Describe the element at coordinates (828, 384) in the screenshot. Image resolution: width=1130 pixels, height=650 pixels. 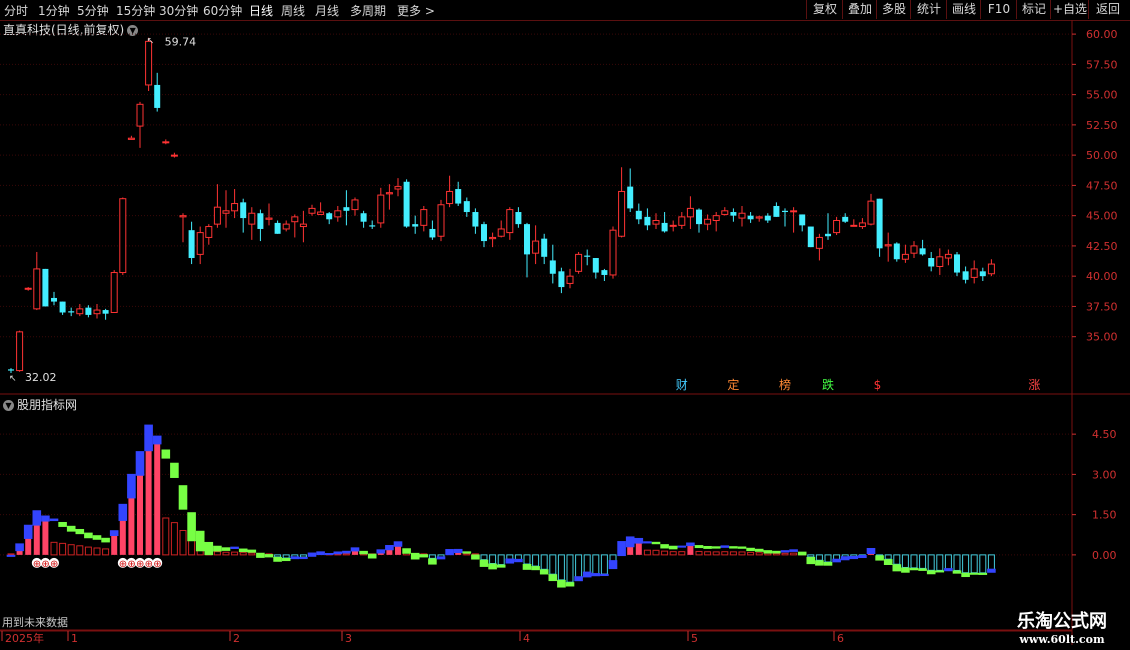
I see `event-marker: 跌` at that location.